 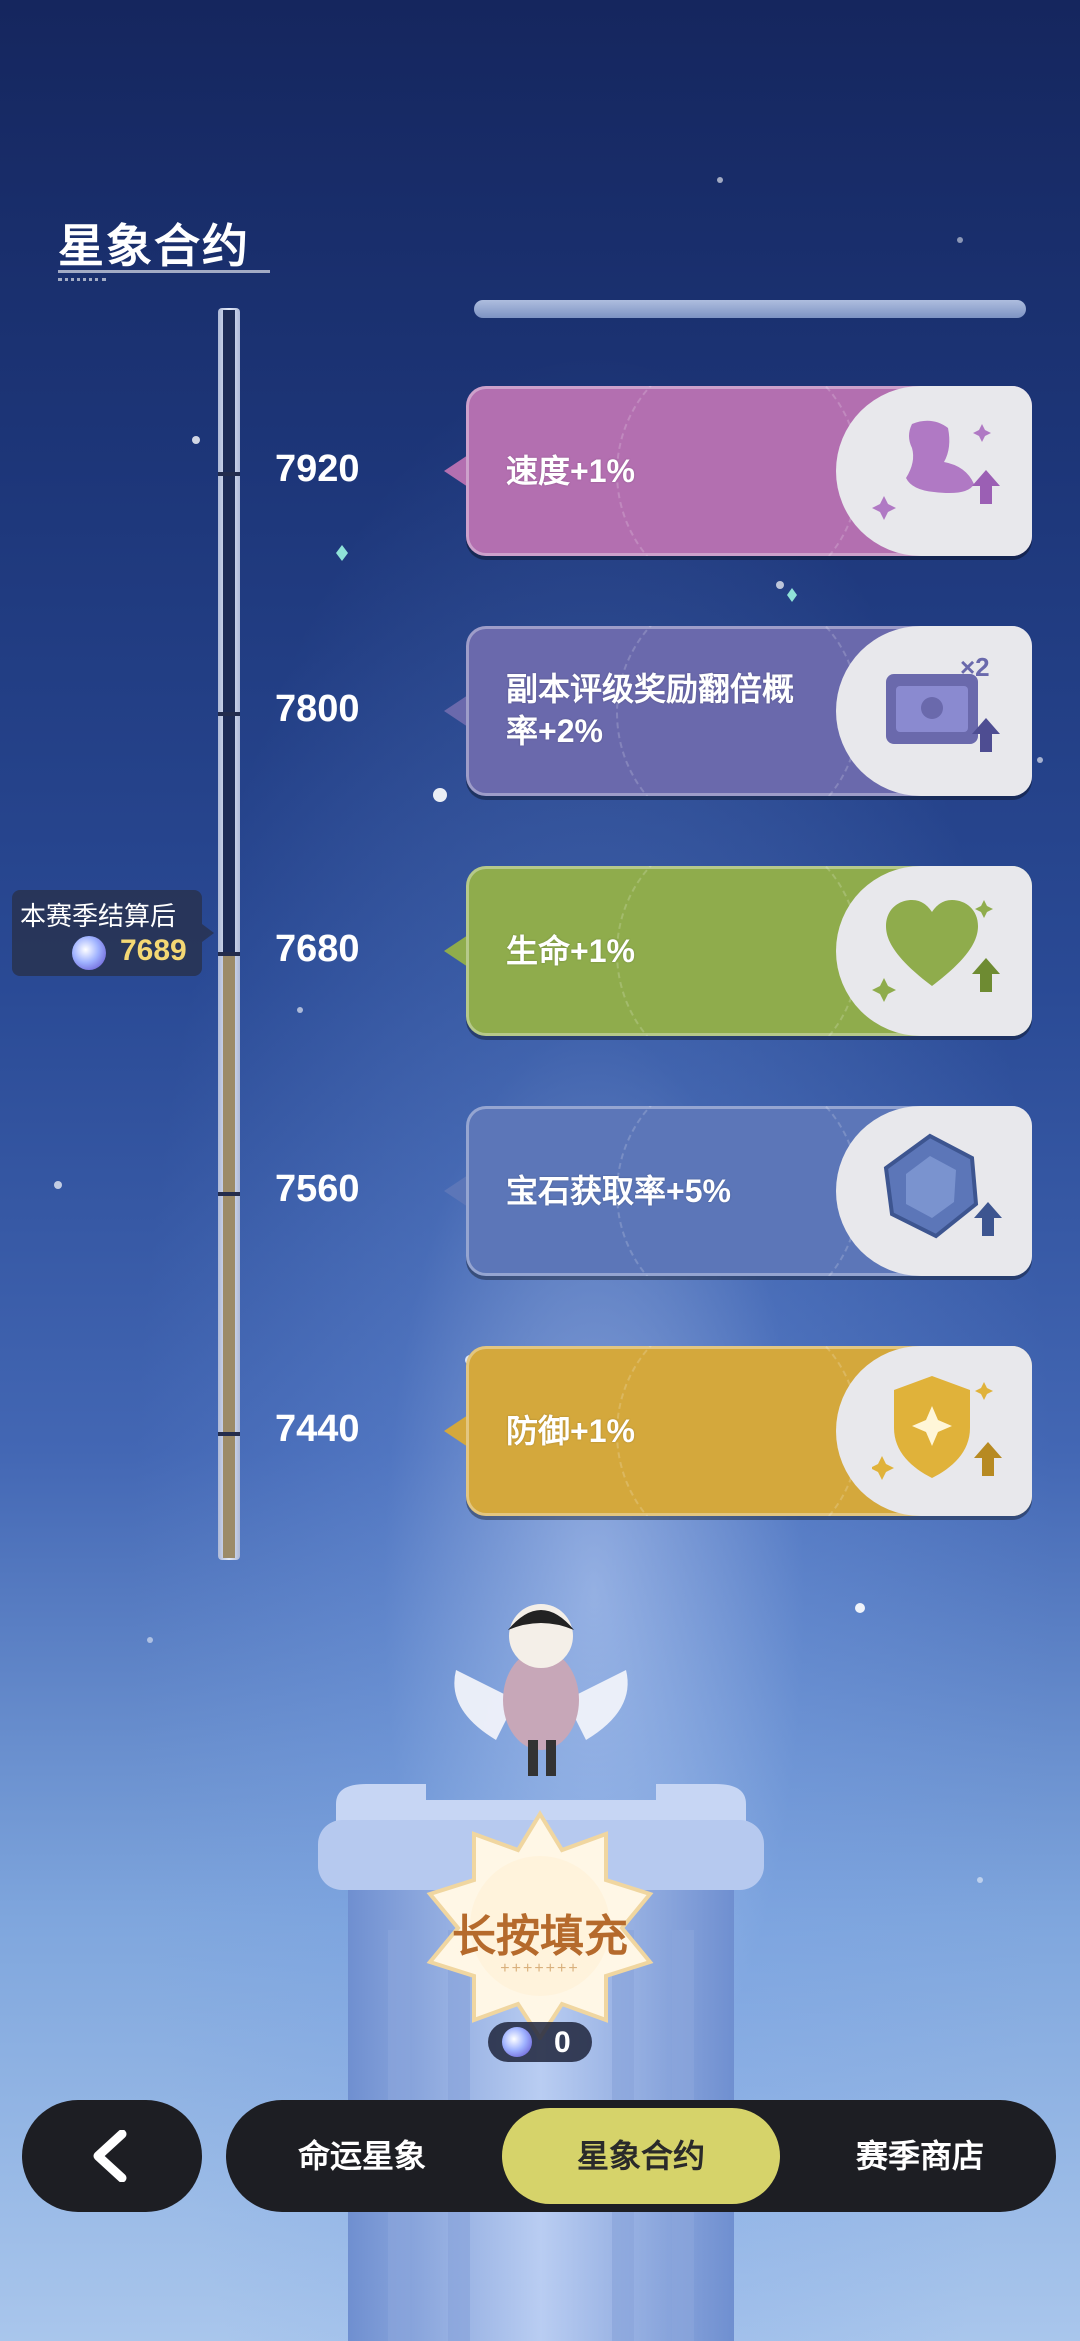 I want to click on page-title: 星象合约, so click(x=154, y=246).